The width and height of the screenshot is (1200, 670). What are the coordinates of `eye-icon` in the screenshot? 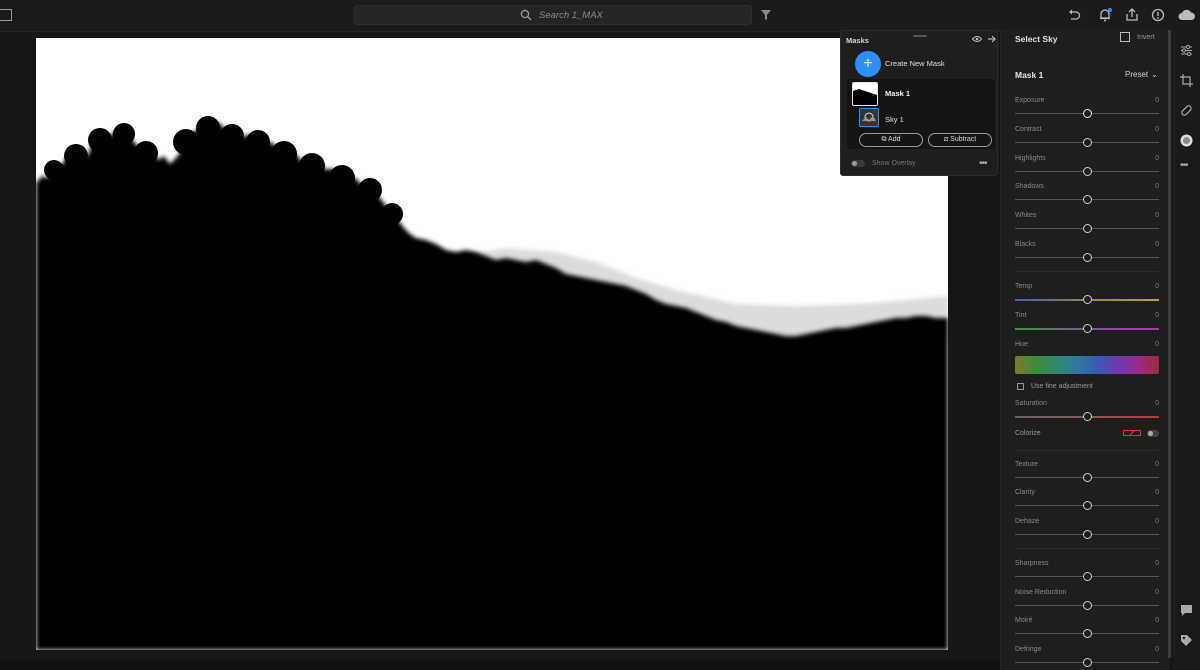 It's located at (977, 39).